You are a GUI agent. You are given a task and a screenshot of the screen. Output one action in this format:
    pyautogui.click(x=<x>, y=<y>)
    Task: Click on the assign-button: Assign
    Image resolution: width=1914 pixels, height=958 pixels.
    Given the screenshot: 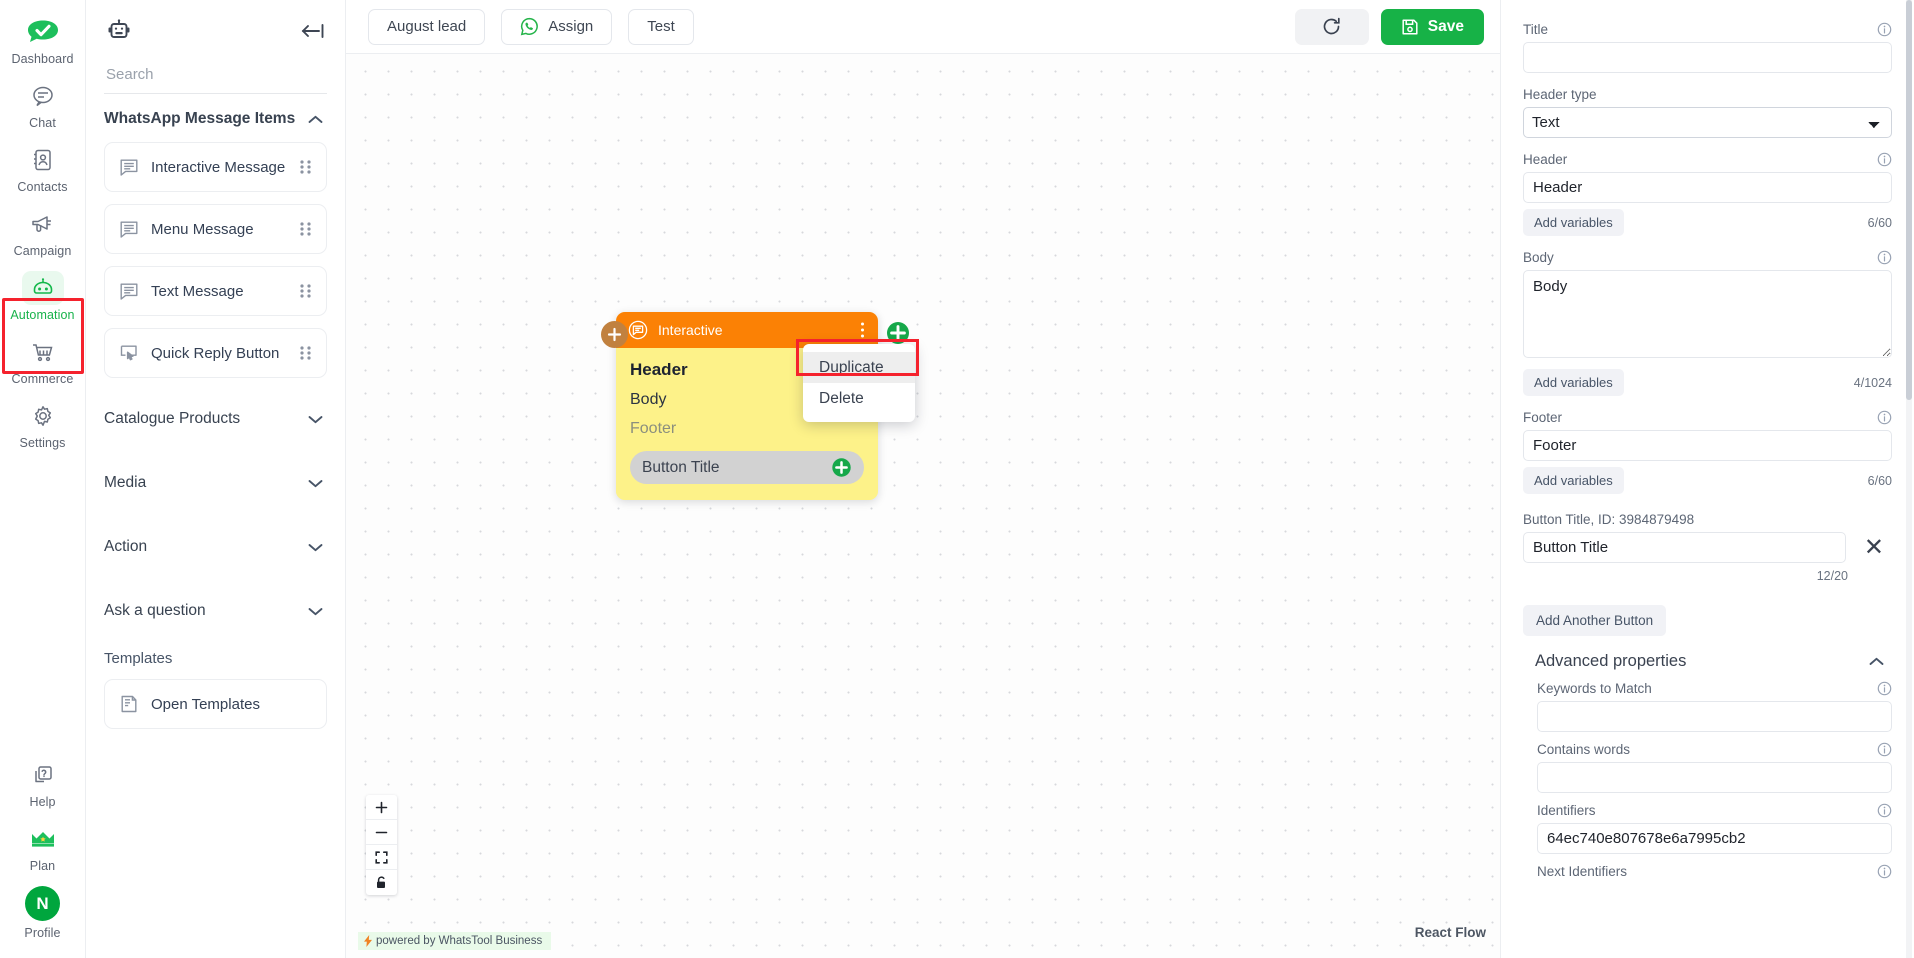 What is the action you would take?
    pyautogui.click(x=557, y=26)
    